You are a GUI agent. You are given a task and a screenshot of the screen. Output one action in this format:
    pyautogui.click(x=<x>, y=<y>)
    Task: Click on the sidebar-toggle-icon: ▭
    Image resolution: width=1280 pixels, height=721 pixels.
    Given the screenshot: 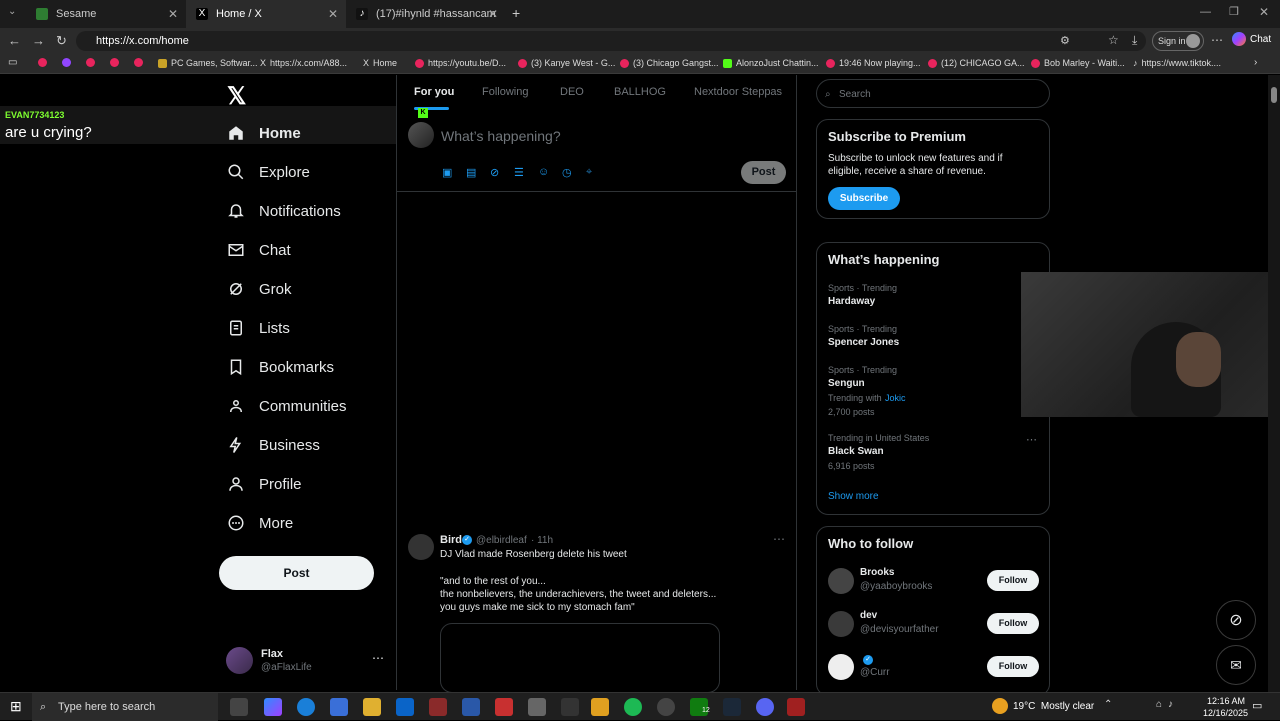 What is the action you would take?
    pyautogui.click(x=12, y=62)
    